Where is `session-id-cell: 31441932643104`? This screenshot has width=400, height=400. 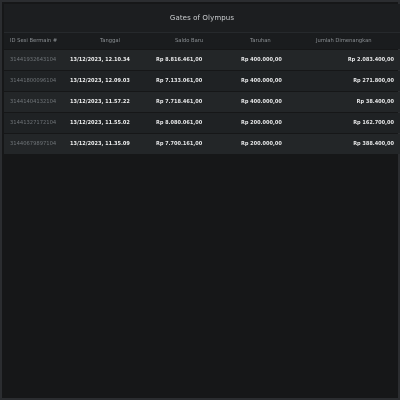 session-id-cell: 31441932643104 is located at coordinates (33, 60).